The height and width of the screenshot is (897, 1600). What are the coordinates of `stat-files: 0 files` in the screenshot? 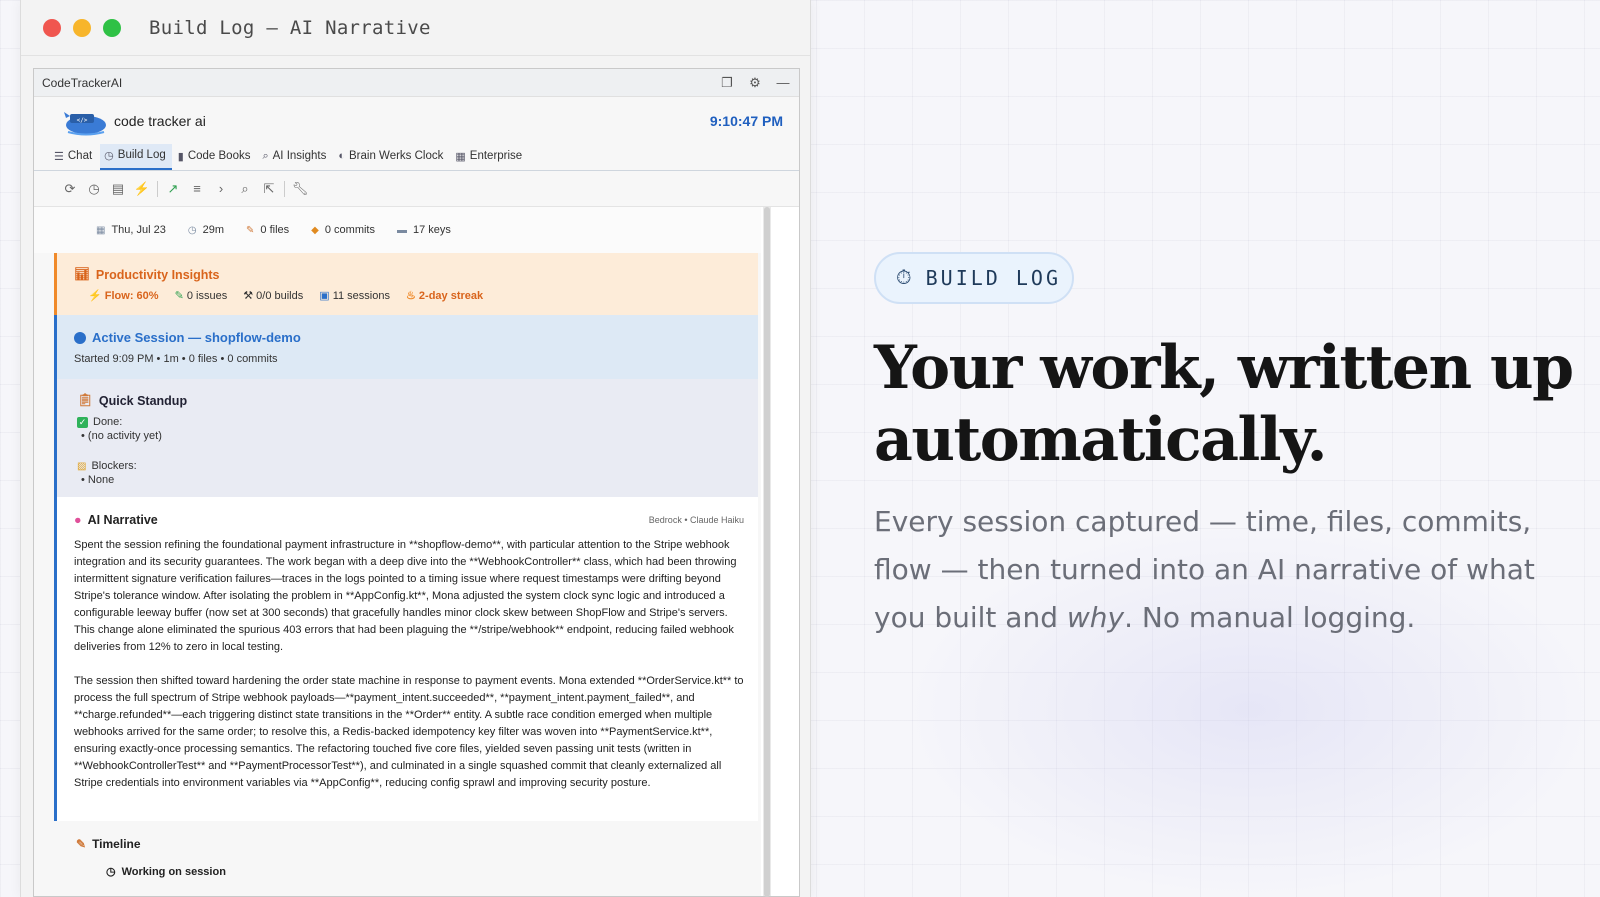 It's located at (275, 230).